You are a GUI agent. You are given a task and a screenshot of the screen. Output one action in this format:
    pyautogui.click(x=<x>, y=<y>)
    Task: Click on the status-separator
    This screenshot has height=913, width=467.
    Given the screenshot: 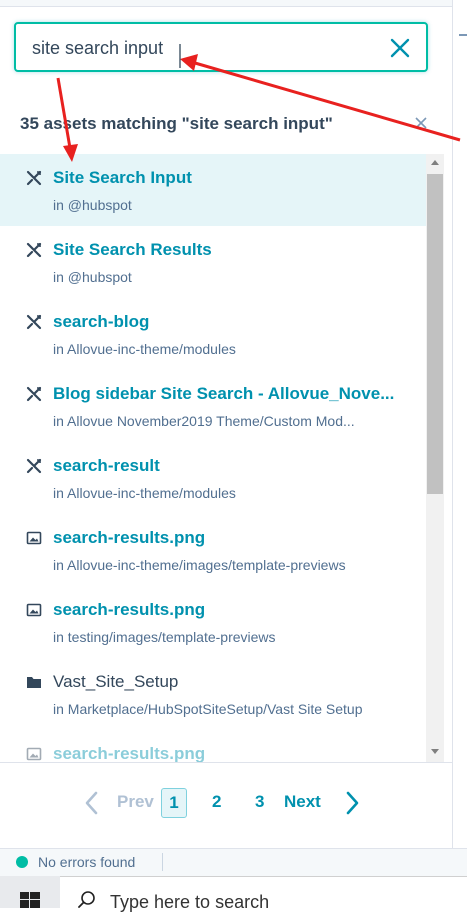 What is the action you would take?
    pyautogui.click(x=162, y=862)
    